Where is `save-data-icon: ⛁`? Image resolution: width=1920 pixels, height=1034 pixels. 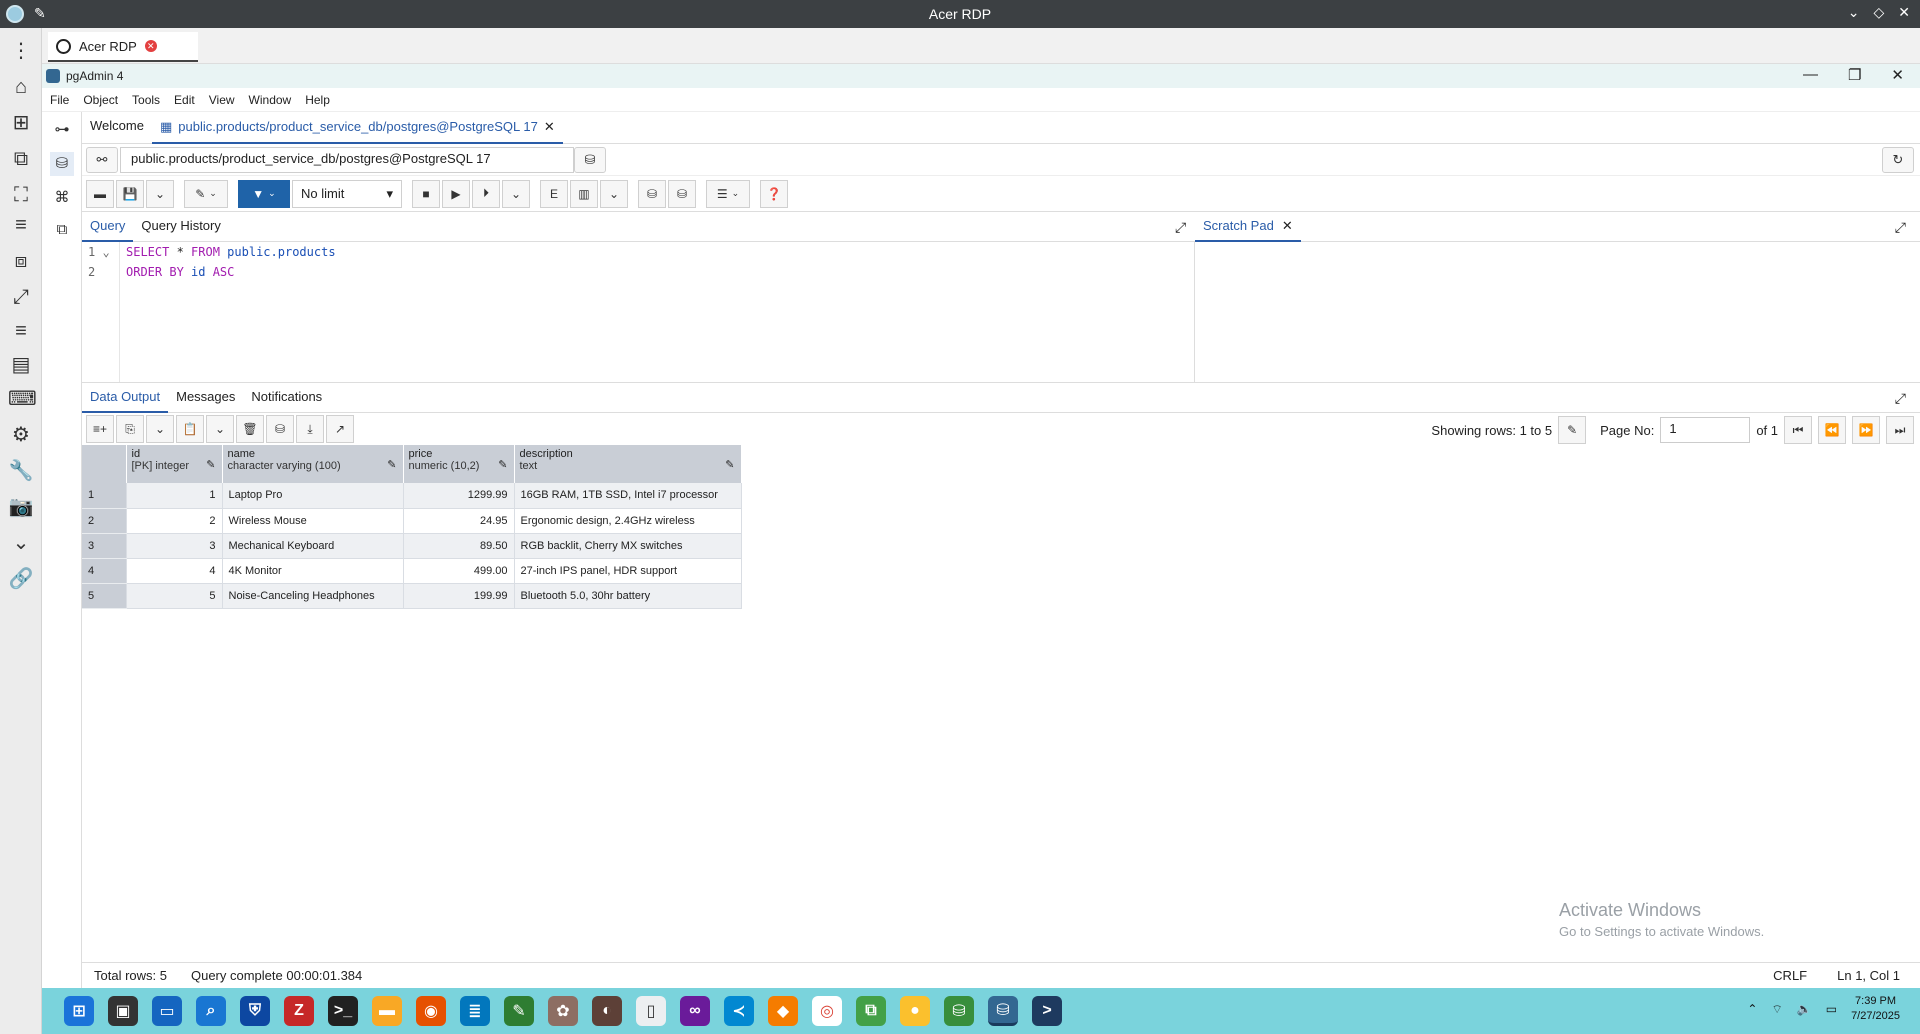
save-data-icon: ⛁ is located at coordinates (280, 429).